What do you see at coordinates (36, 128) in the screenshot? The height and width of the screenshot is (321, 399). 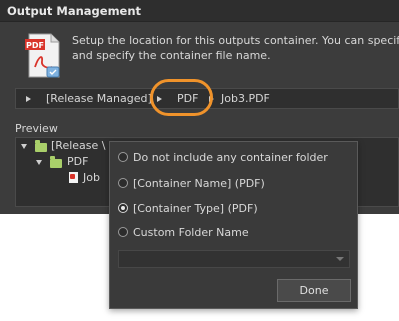 I see `preview-label: Preview` at bounding box center [36, 128].